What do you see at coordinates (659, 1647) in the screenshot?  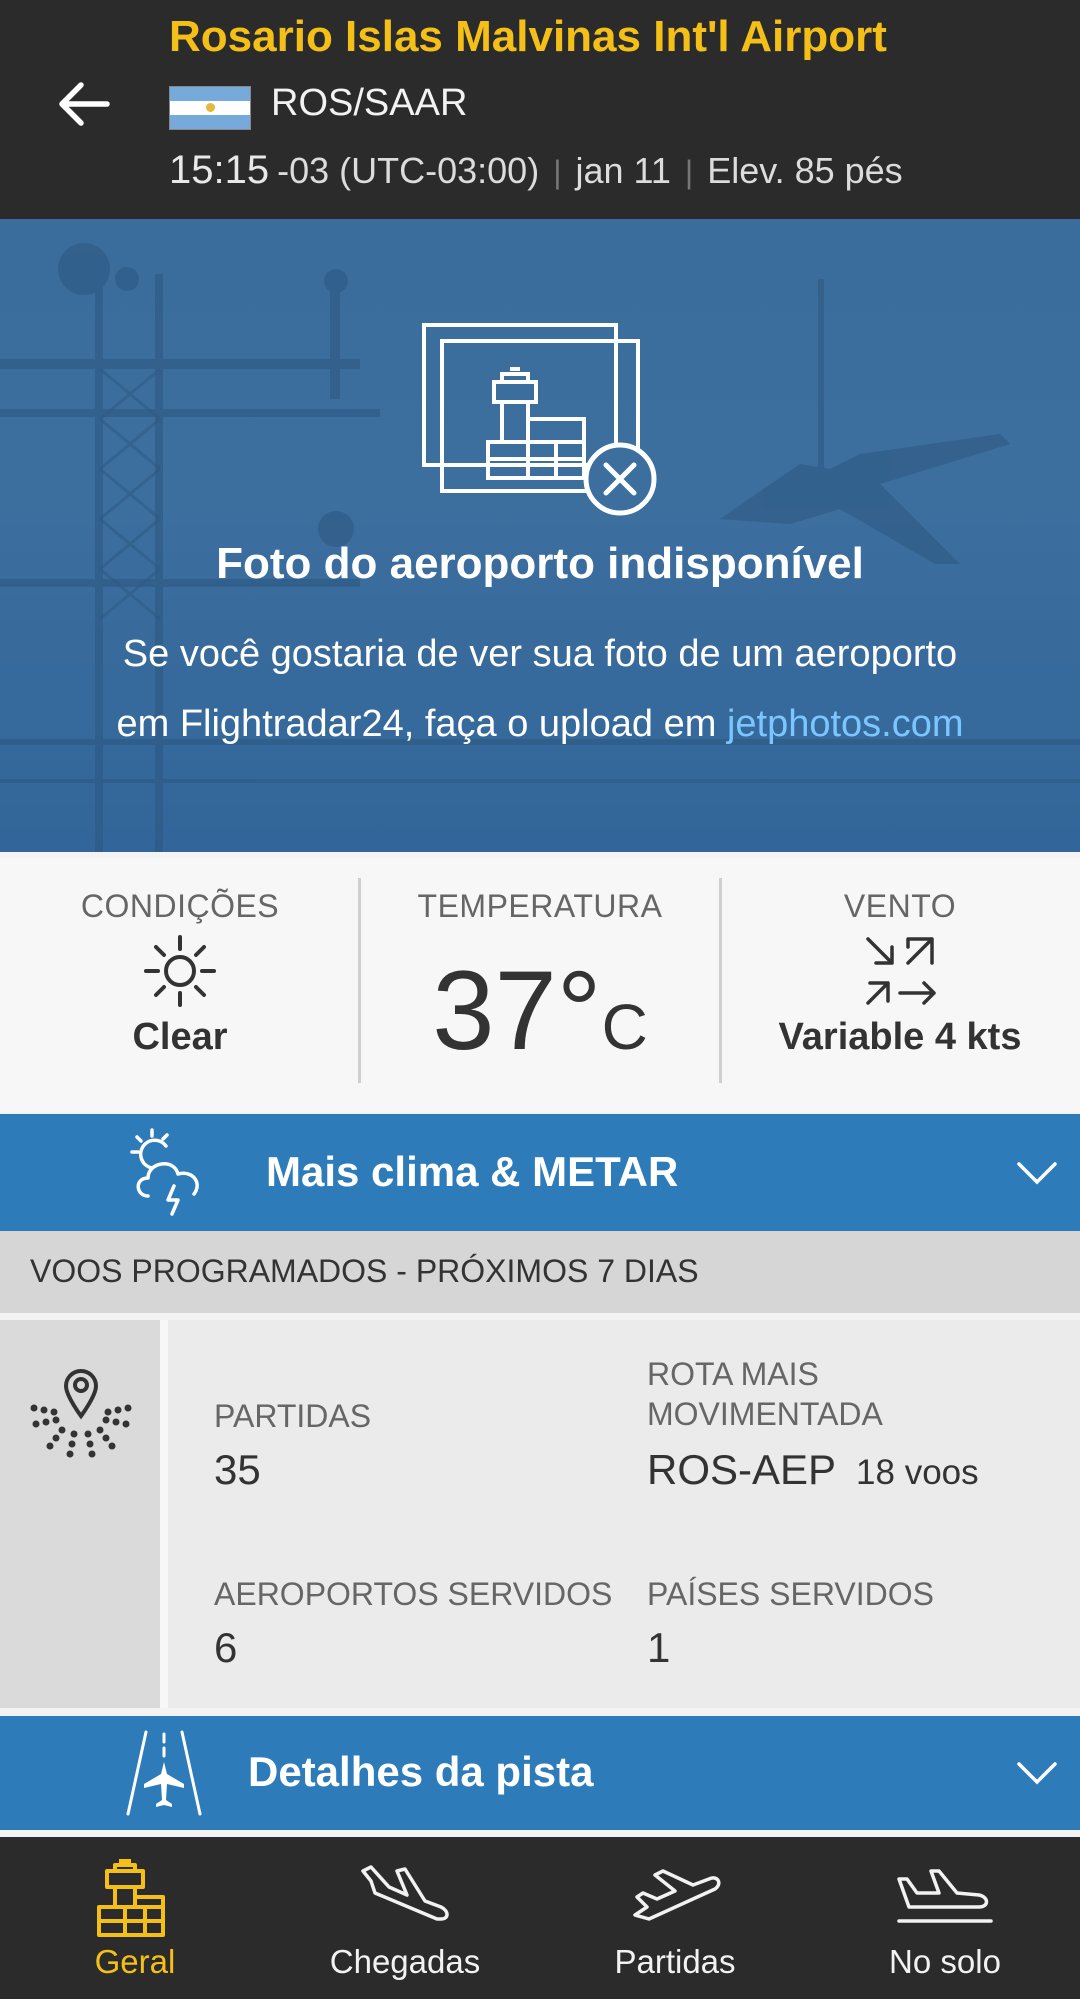 I see `countries-served-value: 1` at bounding box center [659, 1647].